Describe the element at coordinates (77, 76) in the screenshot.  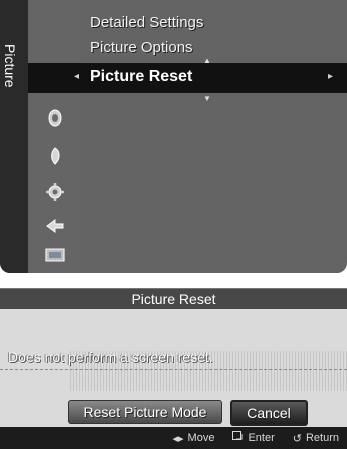
I see `left-arrow-icon: ◂` at that location.